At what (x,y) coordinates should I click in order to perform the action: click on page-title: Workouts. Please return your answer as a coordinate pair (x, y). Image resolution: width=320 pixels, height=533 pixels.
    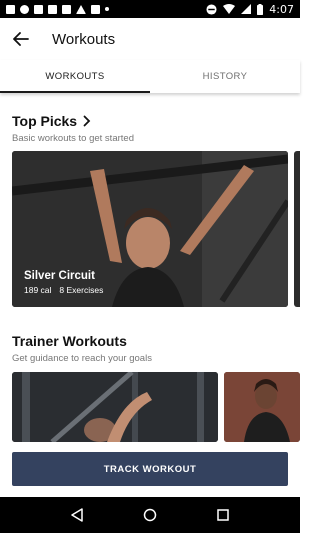
    Looking at the image, I should click on (84, 39).